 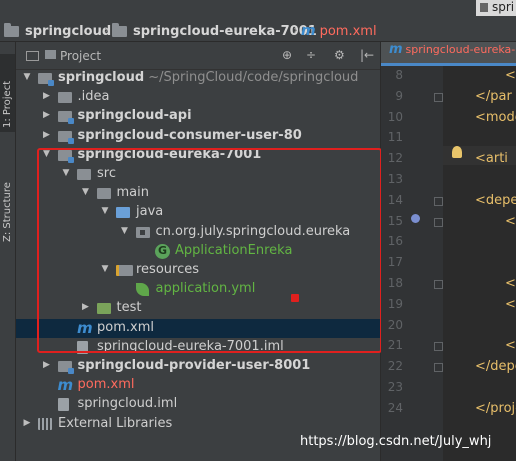 What do you see at coordinates (395, 345) in the screenshot?
I see `line-number: 21` at bounding box center [395, 345].